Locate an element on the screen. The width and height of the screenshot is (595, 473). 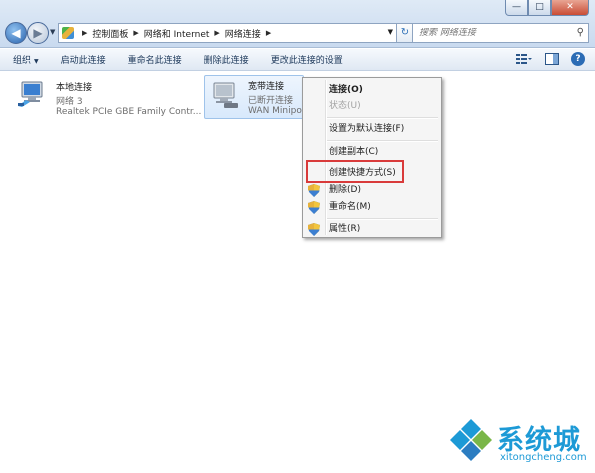
close-button: ✕ is located at coordinates (570, 8).